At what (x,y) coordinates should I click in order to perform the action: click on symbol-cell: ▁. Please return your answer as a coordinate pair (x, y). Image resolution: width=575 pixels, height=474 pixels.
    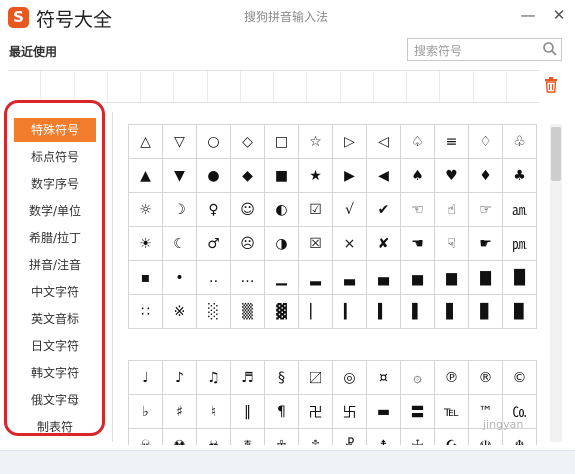
    Looking at the image, I should click on (282, 278).